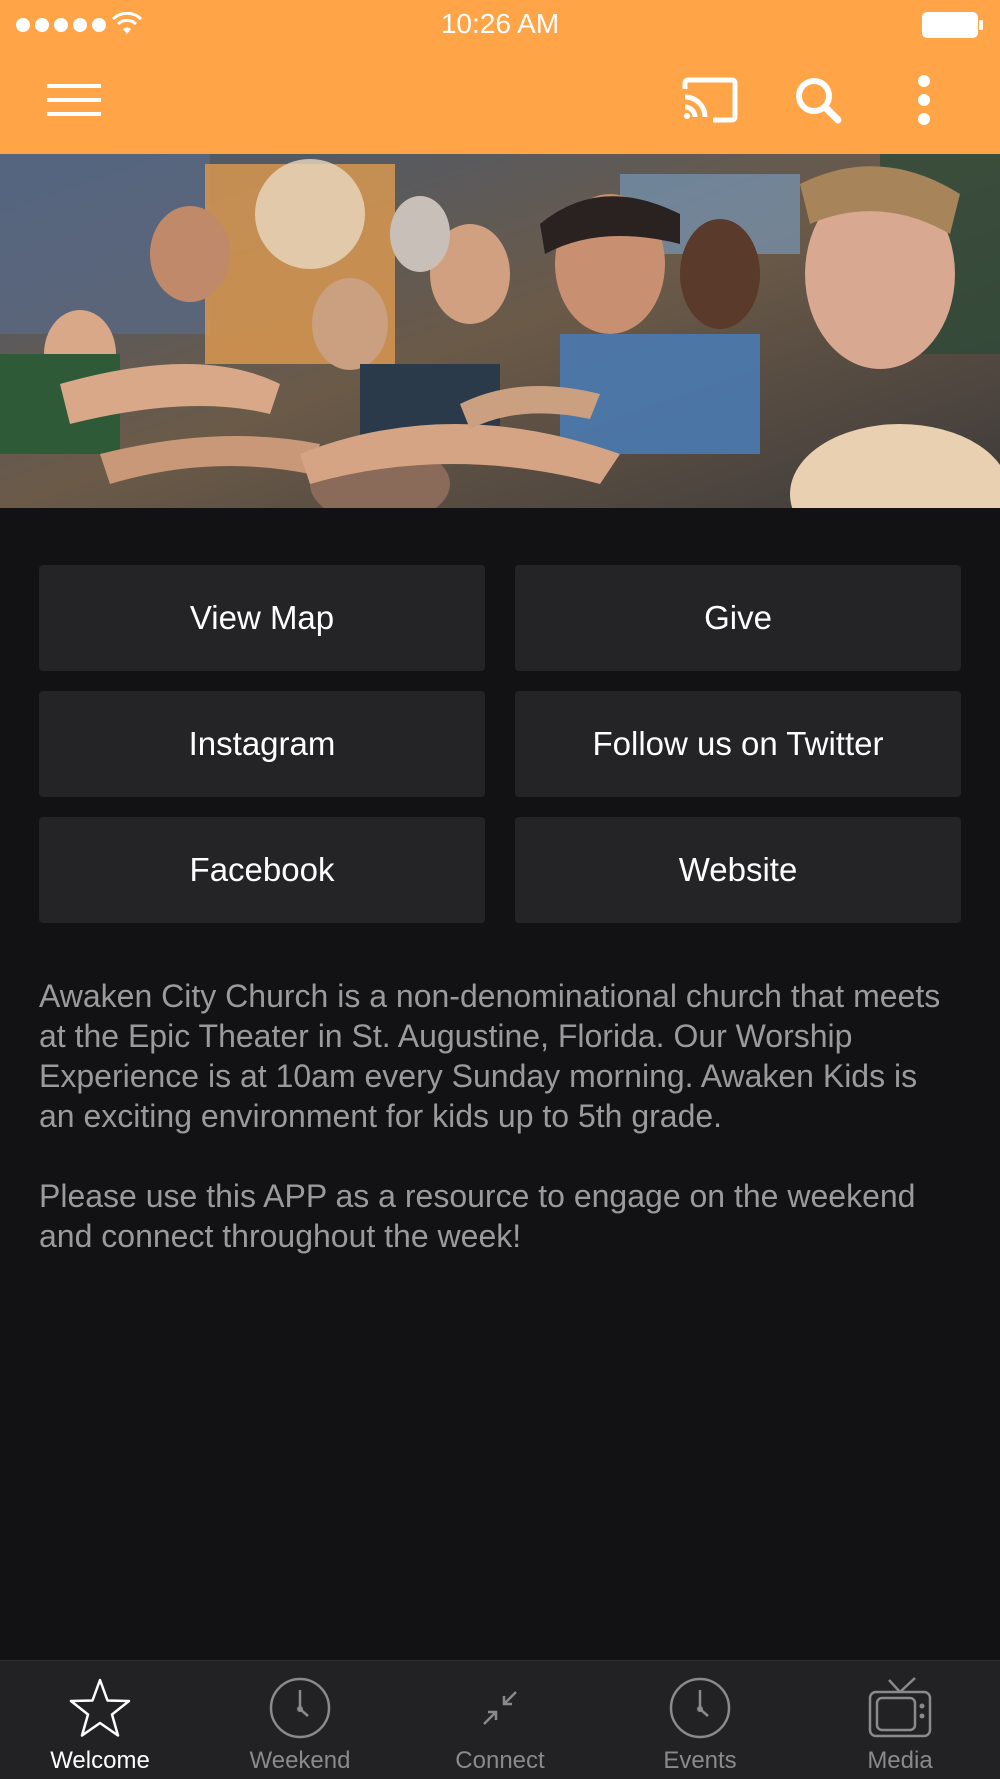  What do you see at coordinates (500, 1708) in the screenshot?
I see `connect-arrows-icon` at bounding box center [500, 1708].